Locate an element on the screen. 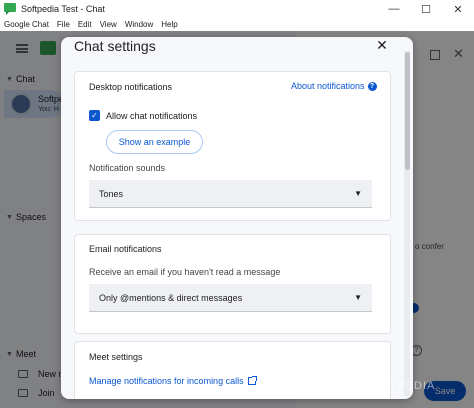  window-title: Softpedia Test - Chat is located at coordinates (63, 9).